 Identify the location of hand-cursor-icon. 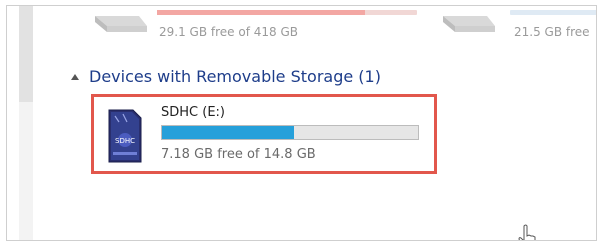
(527, 232).